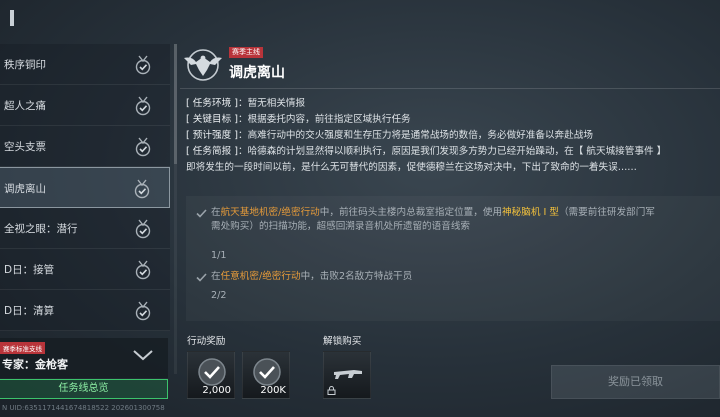  I want to click on objective-progress: 2/2, so click(219, 295).